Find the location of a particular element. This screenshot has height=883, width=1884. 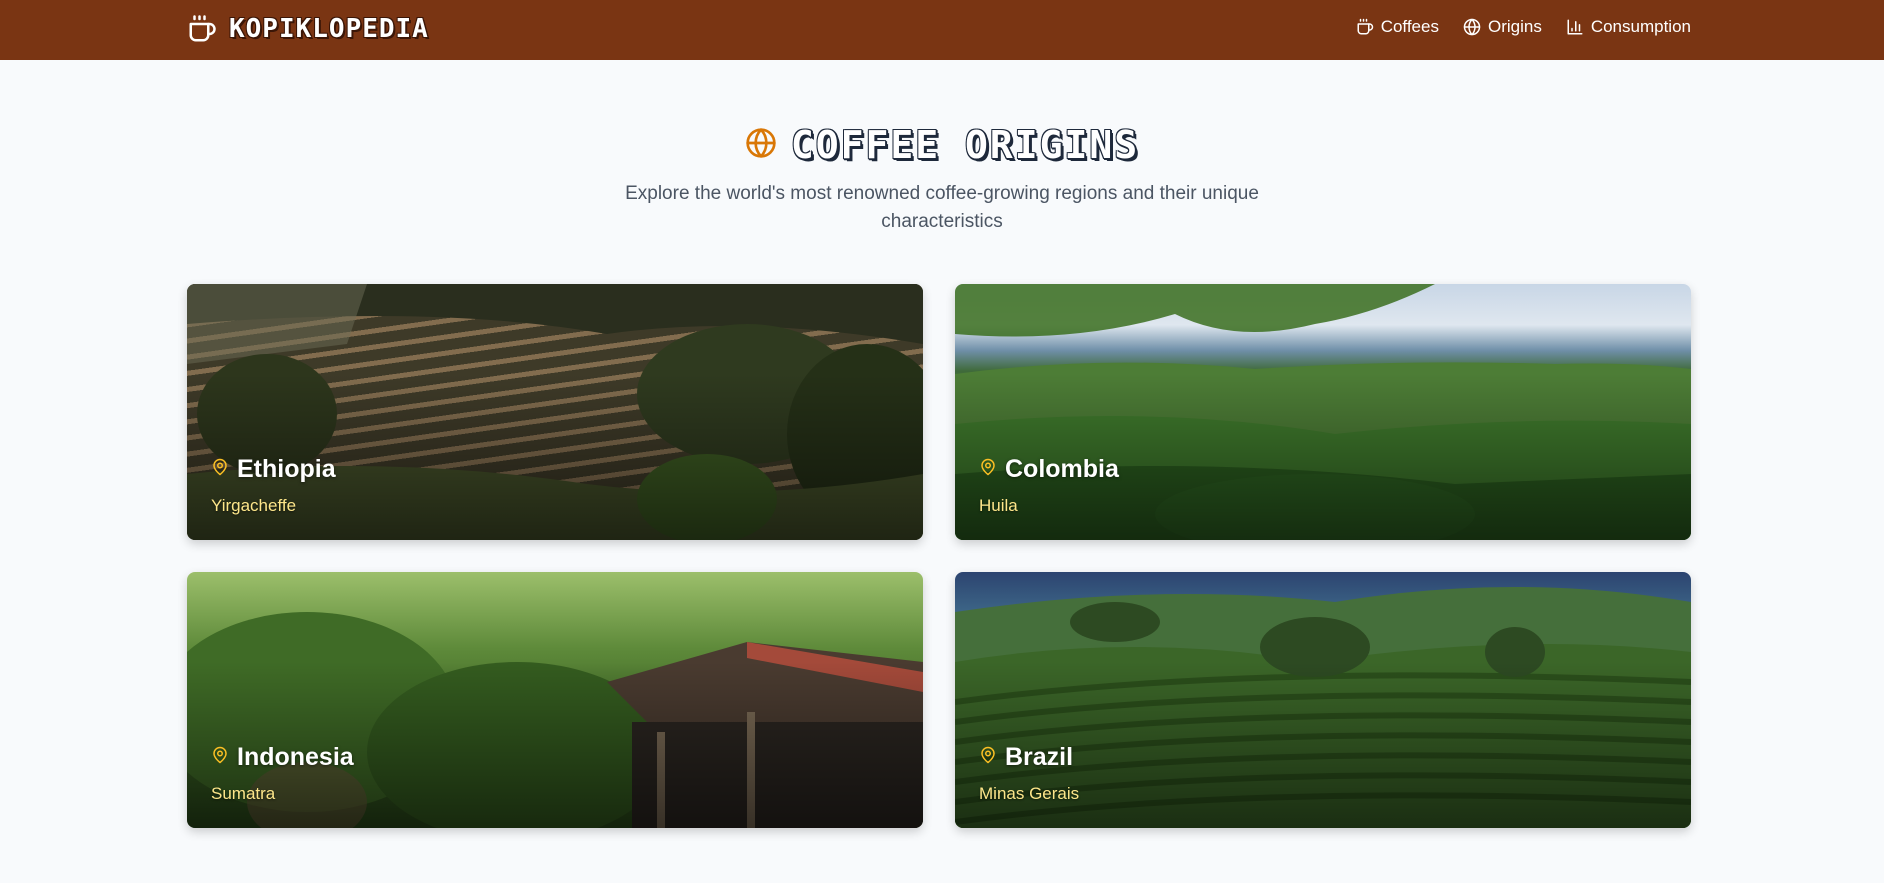

page-title-row: COFFEE ORIGINS is located at coordinates (942, 145).